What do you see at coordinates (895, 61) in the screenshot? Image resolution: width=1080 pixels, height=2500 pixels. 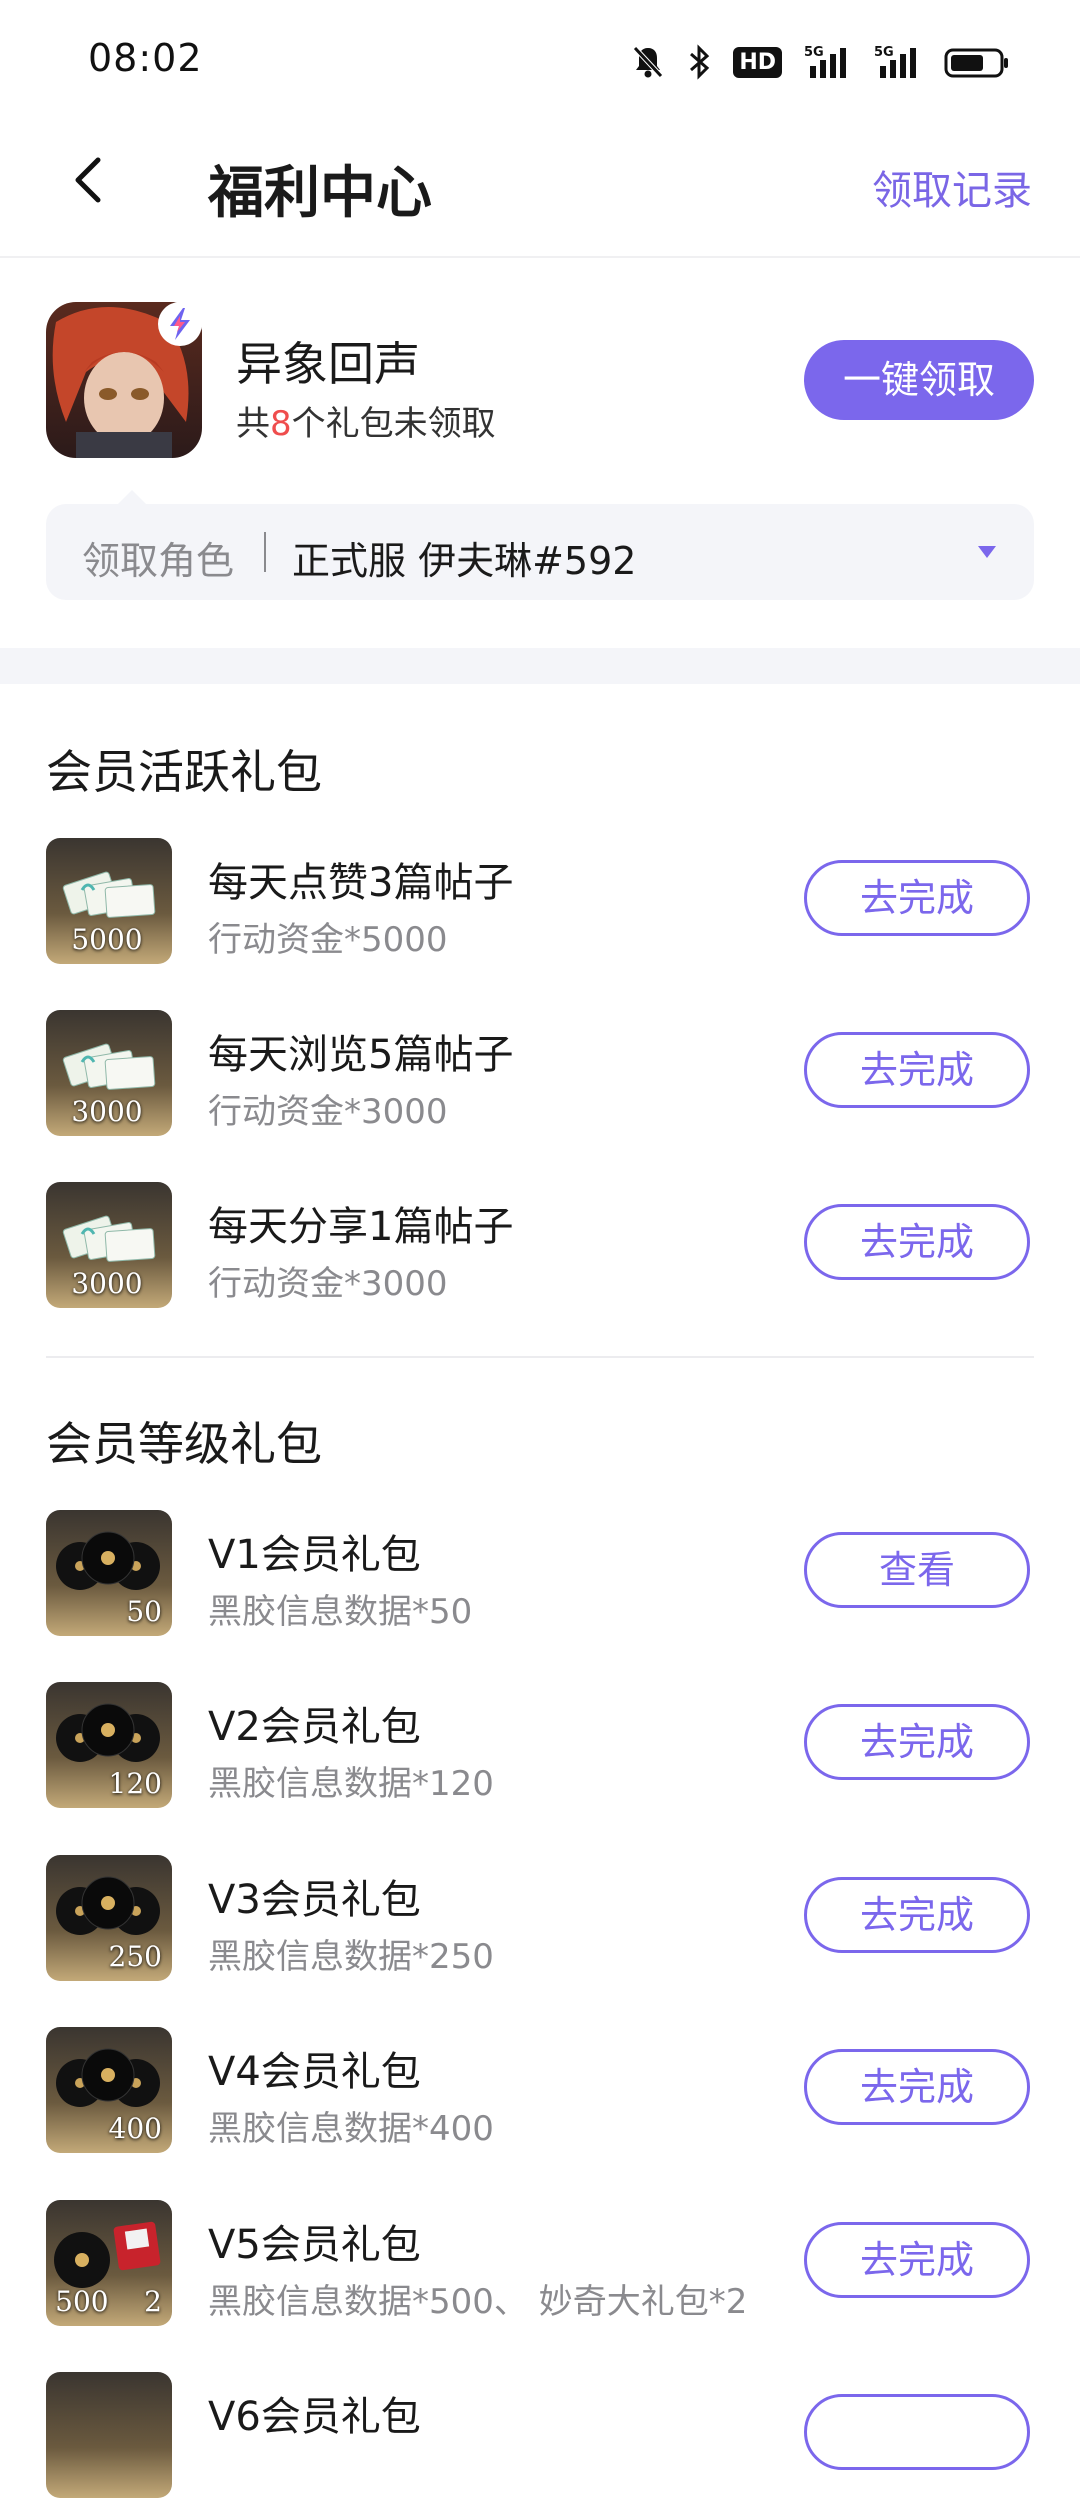 I see `signal-5g-2-icon: 5G` at bounding box center [895, 61].